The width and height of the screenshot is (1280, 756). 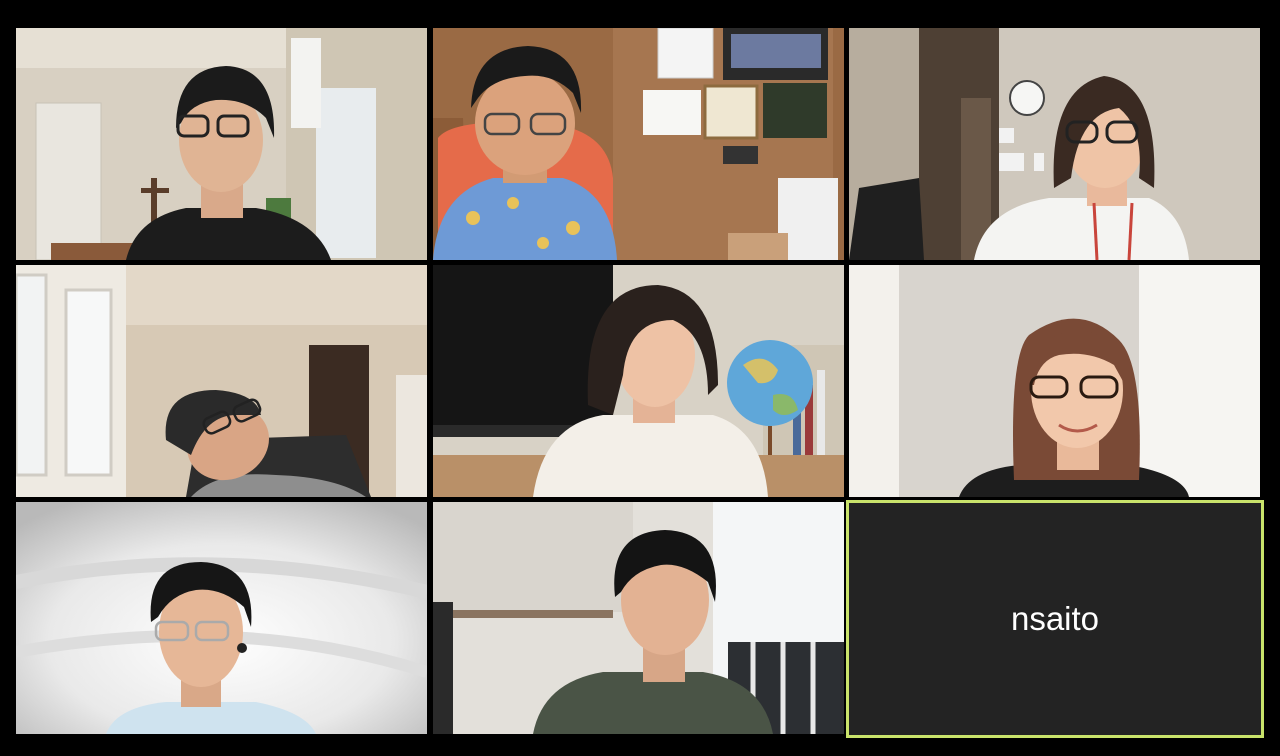 I want to click on participant-tile-active-speaker: nsaito, so click(x=1055, y=619).